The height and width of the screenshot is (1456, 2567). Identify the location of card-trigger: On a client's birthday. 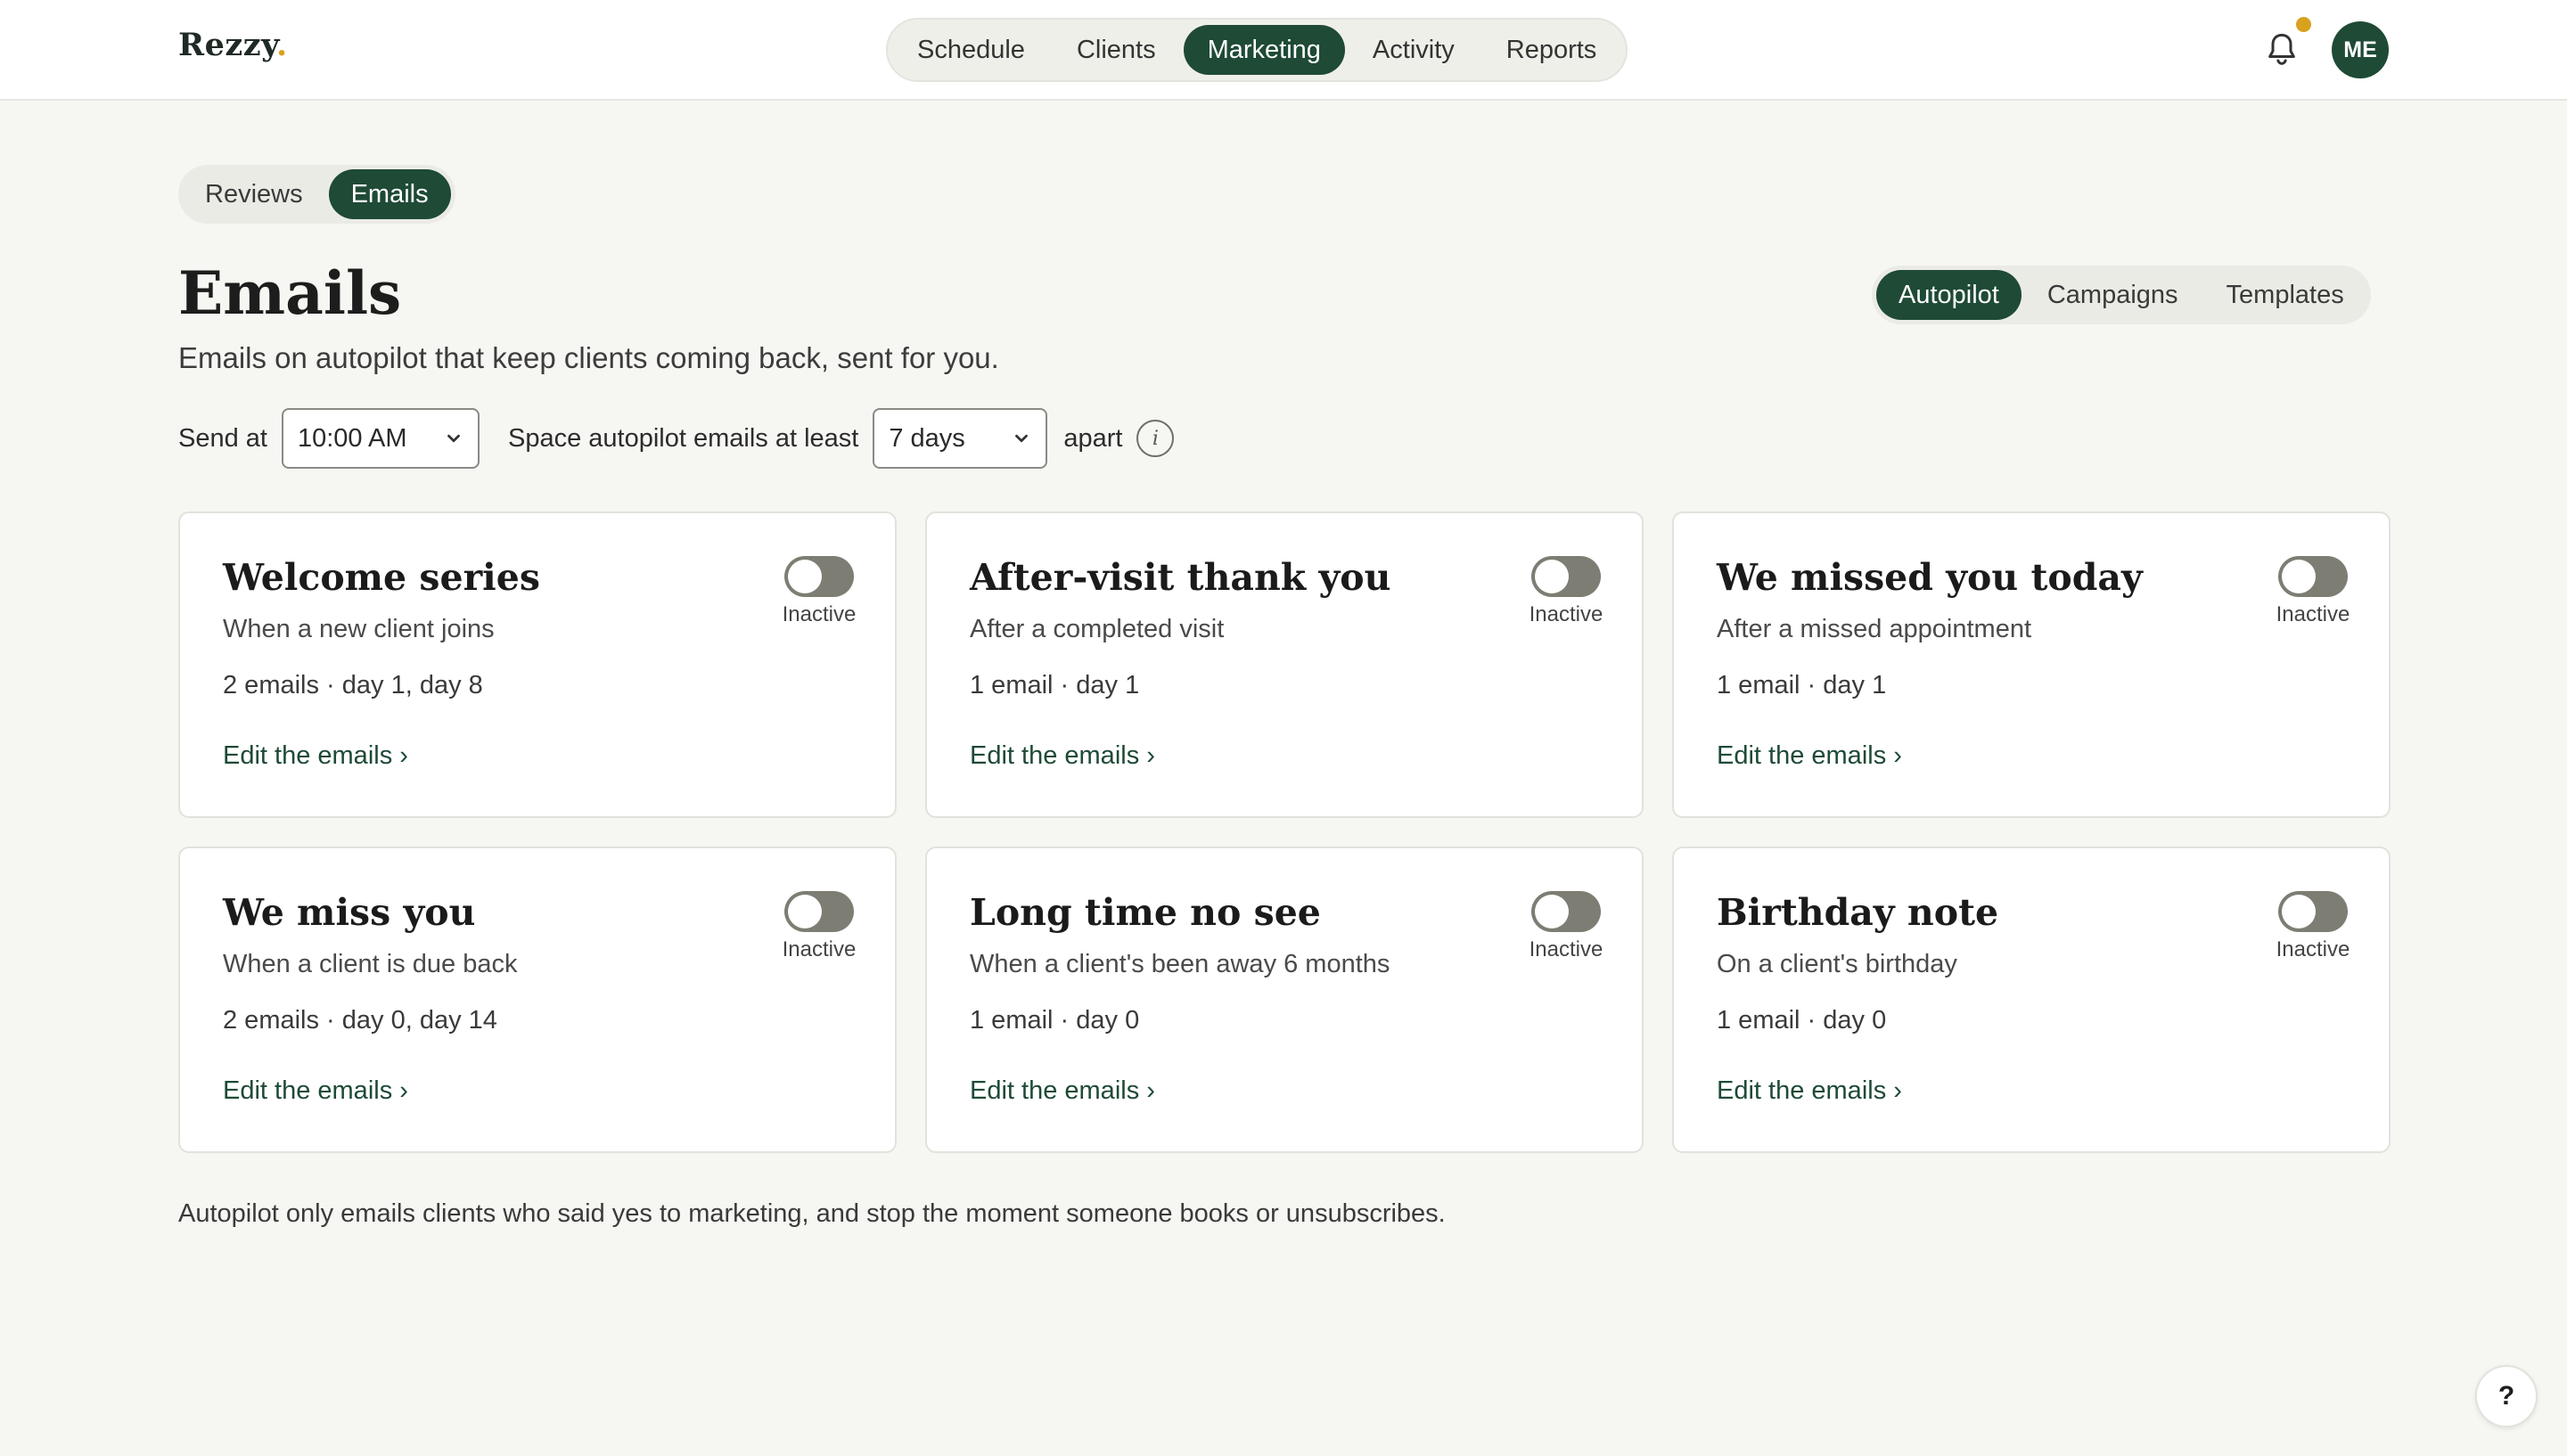
(1837, 964).